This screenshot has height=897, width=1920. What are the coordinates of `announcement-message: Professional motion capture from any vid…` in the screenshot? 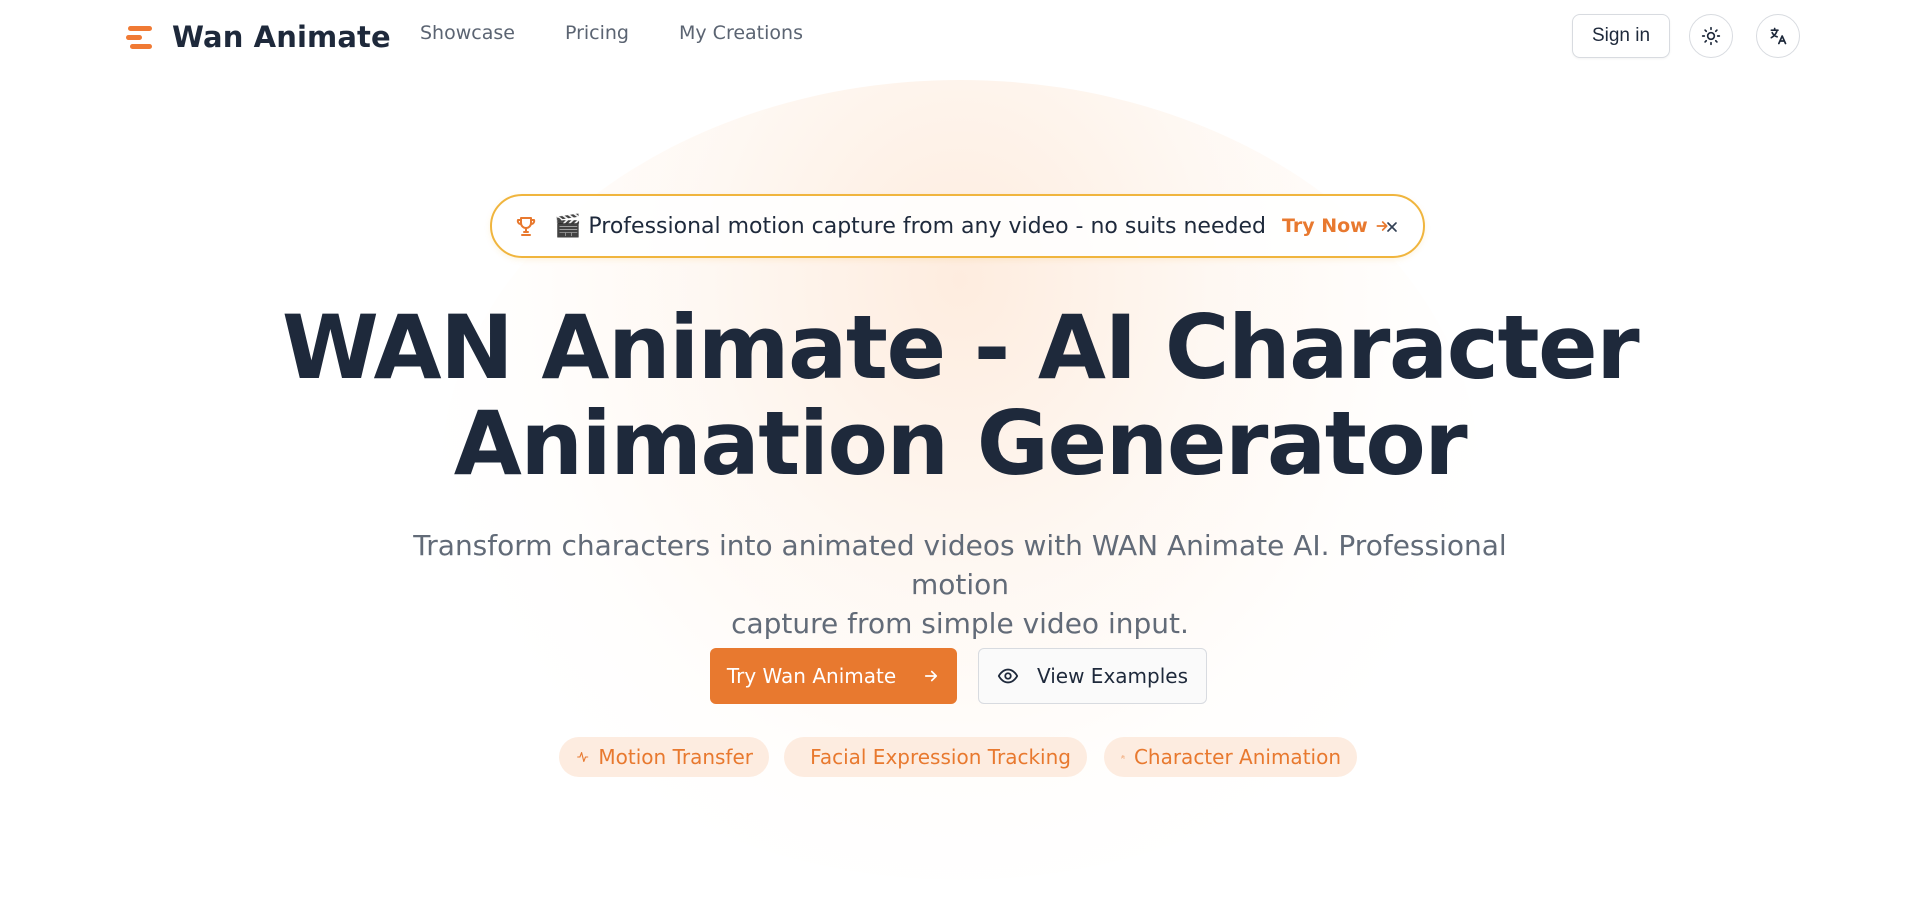 It's located at (927, 226).